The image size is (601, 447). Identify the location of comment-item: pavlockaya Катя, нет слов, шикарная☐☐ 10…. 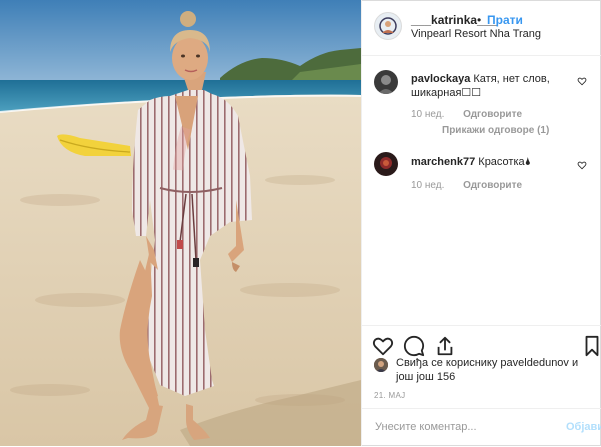
(481, 105).